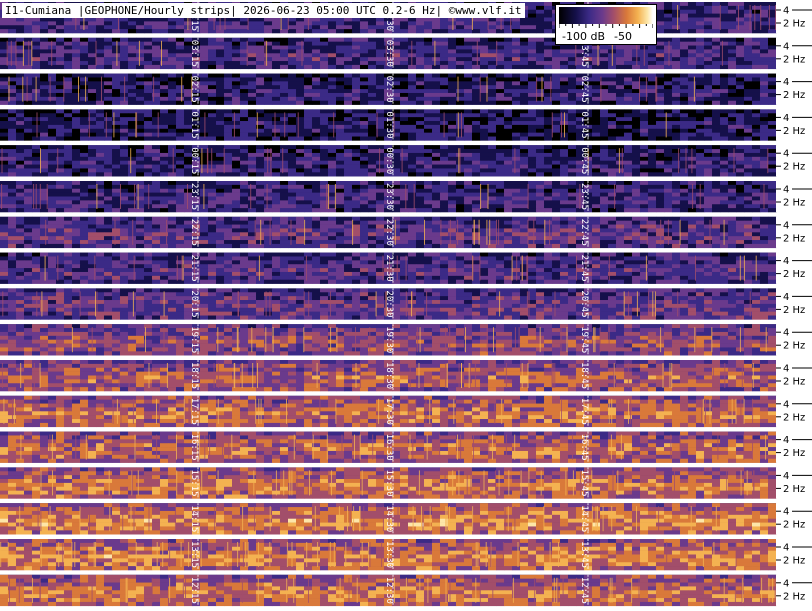 The image size is (812, 611). I want to click on colorbar-label-min: -100 dB, so click(583, 36).